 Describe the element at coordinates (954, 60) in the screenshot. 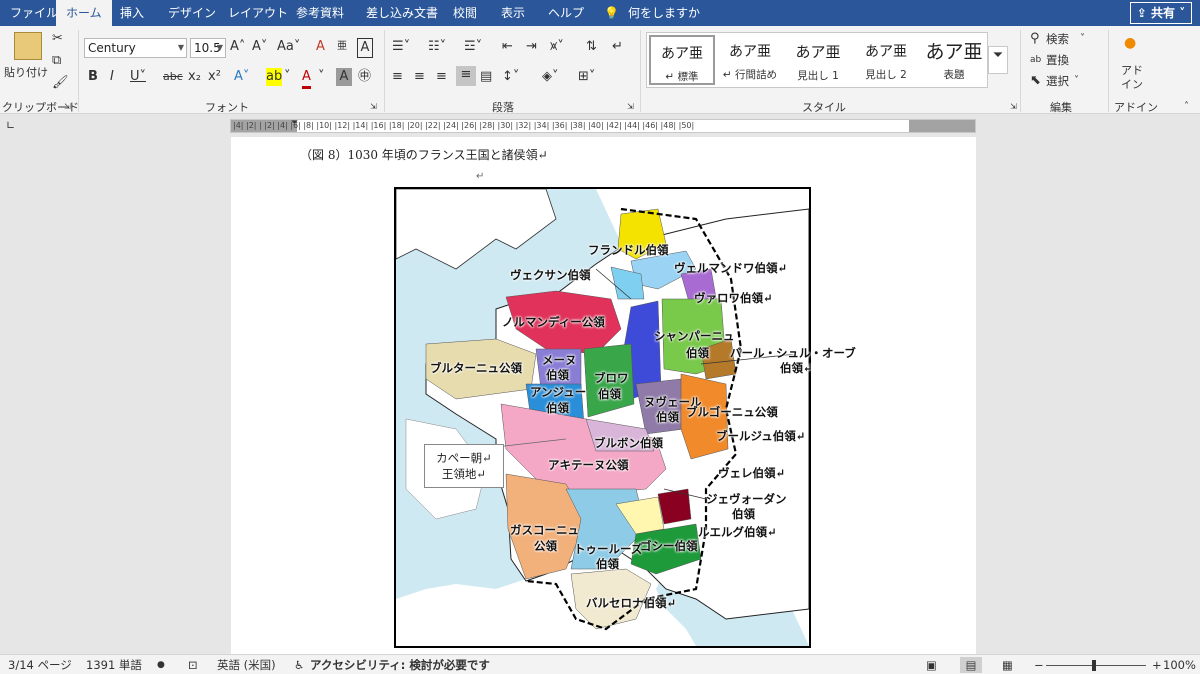

I see `style-title: あア亜 表題` at that location.